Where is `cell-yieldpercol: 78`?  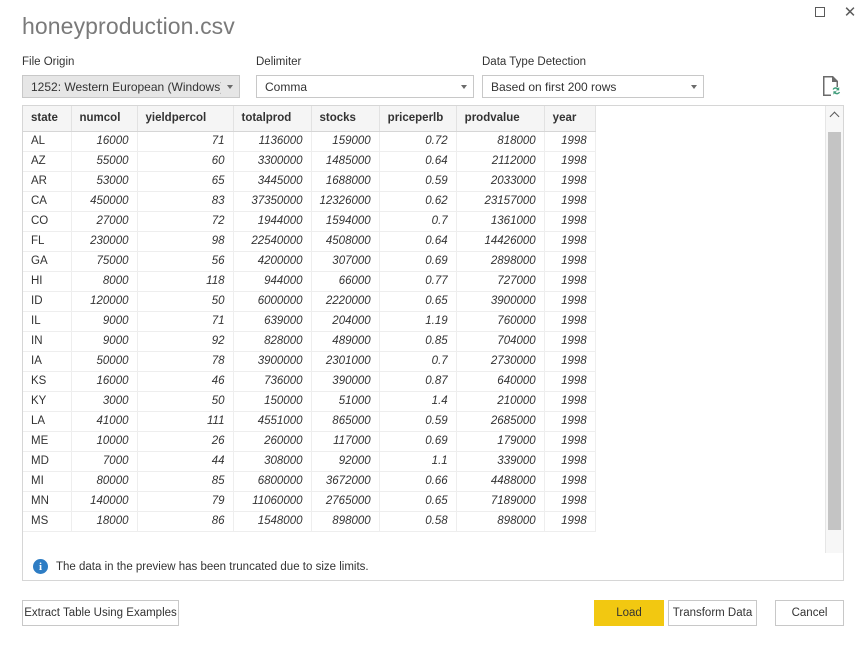 cell-yieldpercol: 78 is located at coordinates (185, 361).